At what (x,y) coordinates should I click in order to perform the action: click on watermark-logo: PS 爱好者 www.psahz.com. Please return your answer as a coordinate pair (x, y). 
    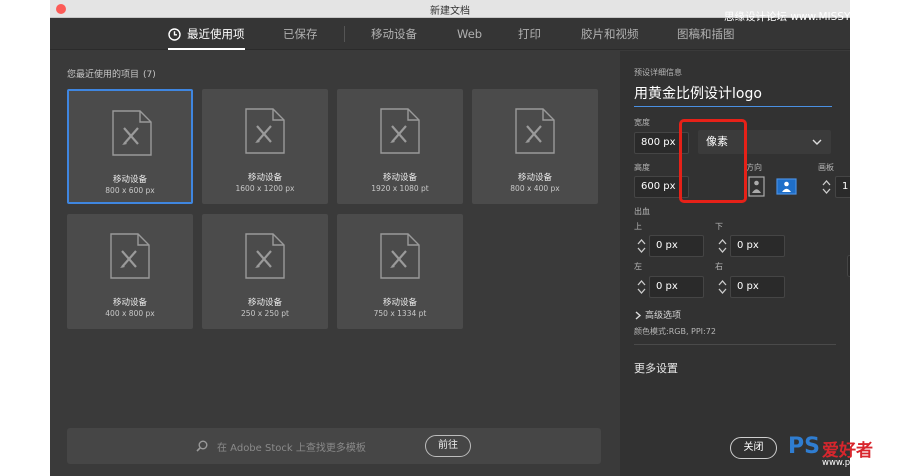
    Looking at the image, I should click on (842, 454).